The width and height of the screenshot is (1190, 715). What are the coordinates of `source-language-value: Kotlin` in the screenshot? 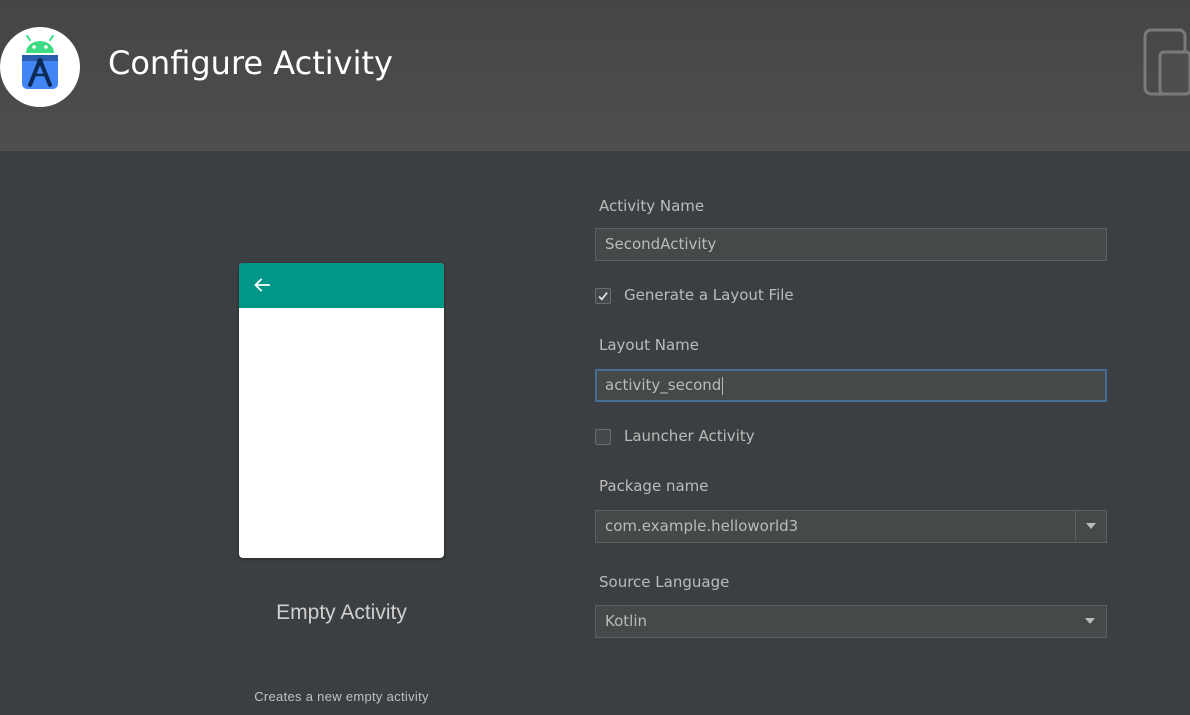 It's located at (626, 621).